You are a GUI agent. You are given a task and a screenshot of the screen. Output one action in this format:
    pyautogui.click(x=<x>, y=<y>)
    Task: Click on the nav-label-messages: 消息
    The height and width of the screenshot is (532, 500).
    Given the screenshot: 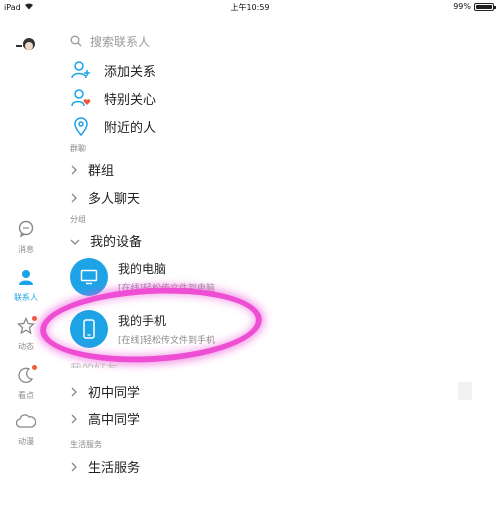 What is the action you would take?
    pyautogui.click(x=26, y=249)
    